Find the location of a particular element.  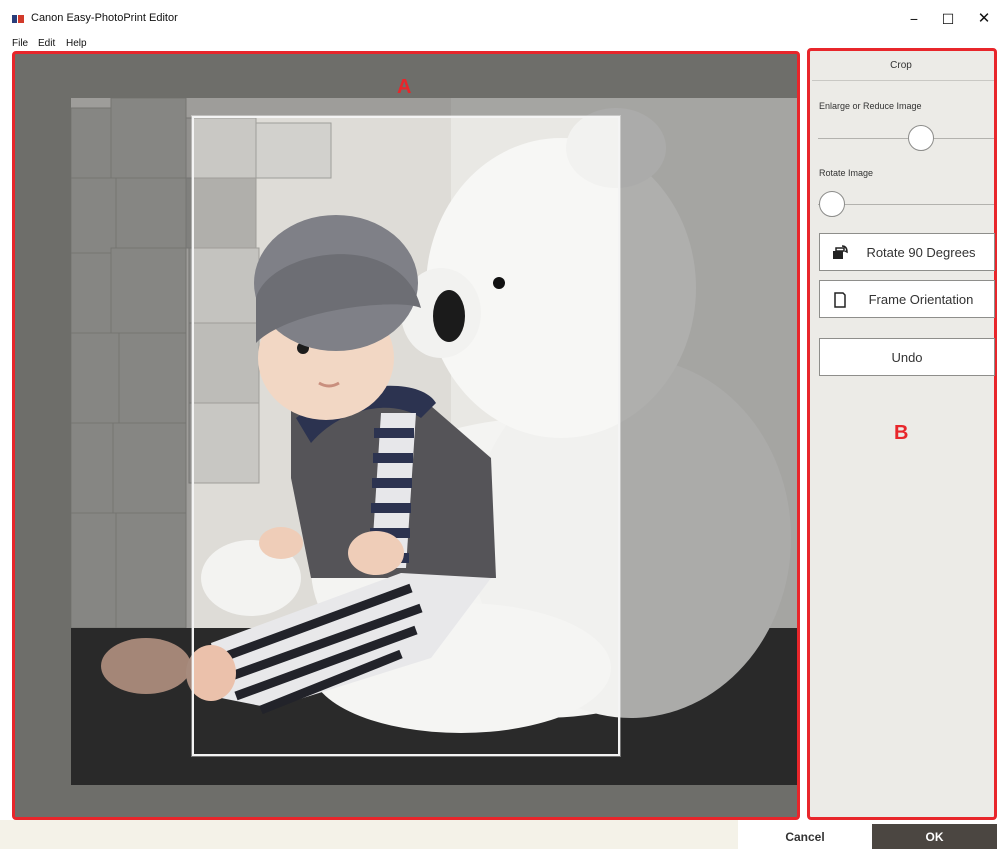

rotate-slider-thumb is located at coordinates (832, 204).